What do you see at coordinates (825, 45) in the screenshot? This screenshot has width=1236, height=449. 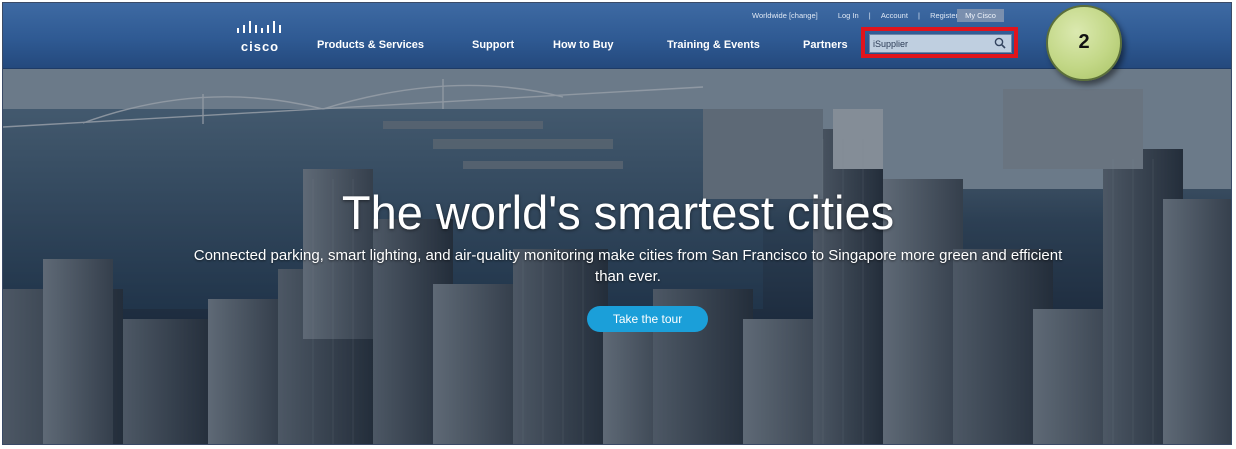 I see `nav-partners: Partners` at bounding box center [825, 45].